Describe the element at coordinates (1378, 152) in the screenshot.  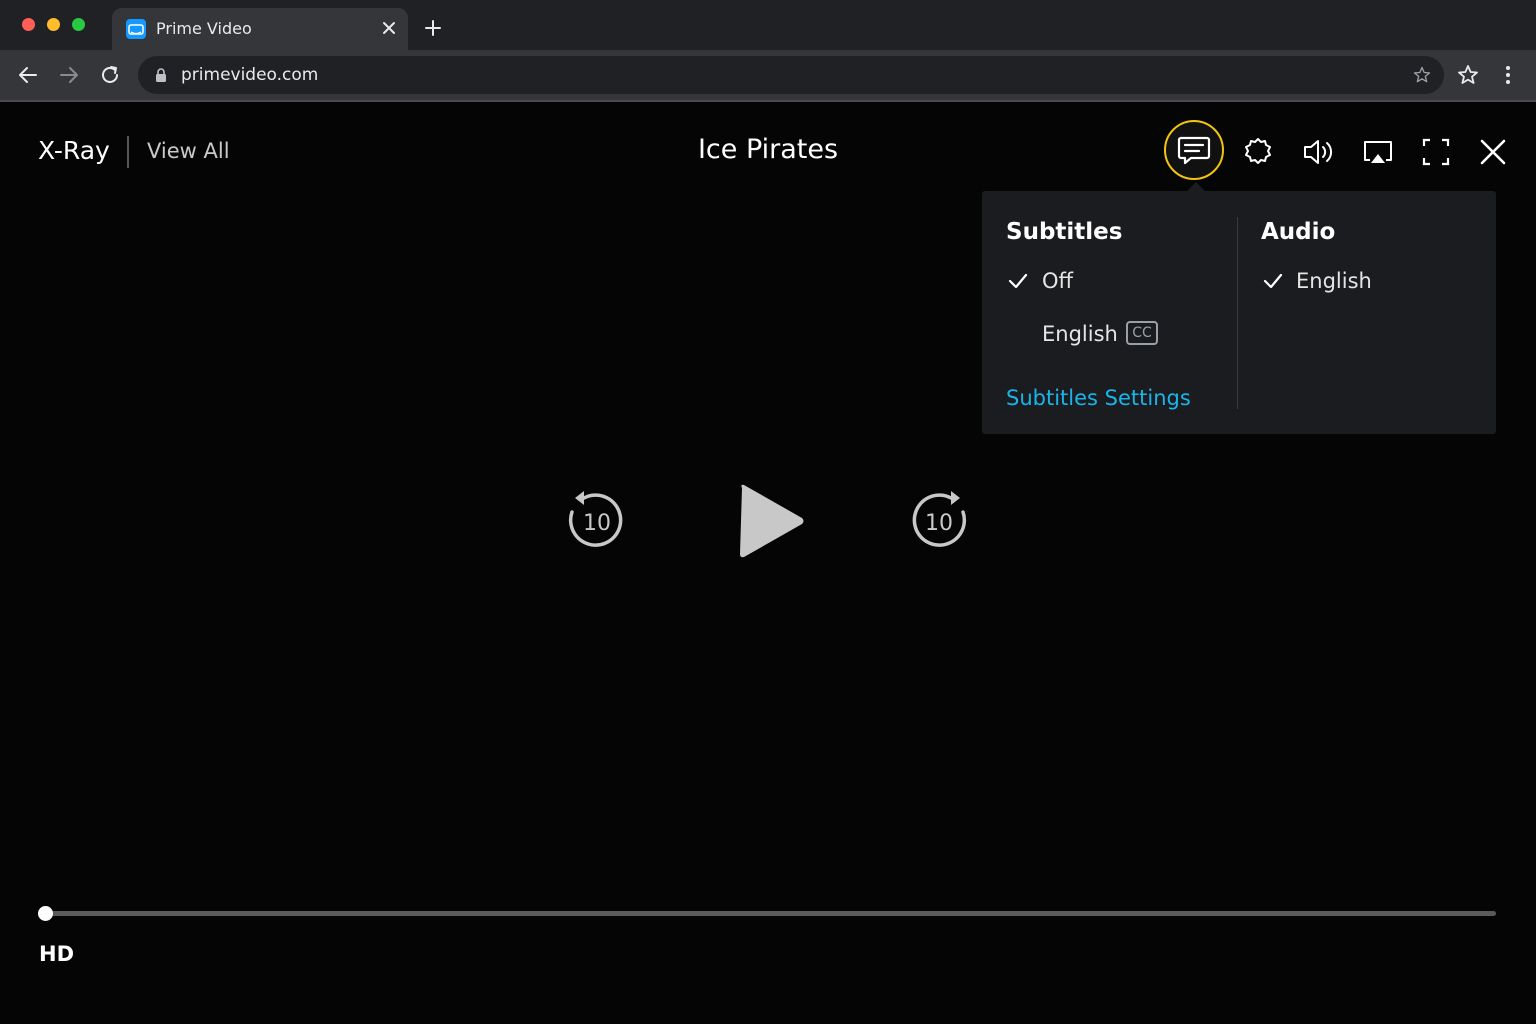
I see `airplay-icon` at that location.